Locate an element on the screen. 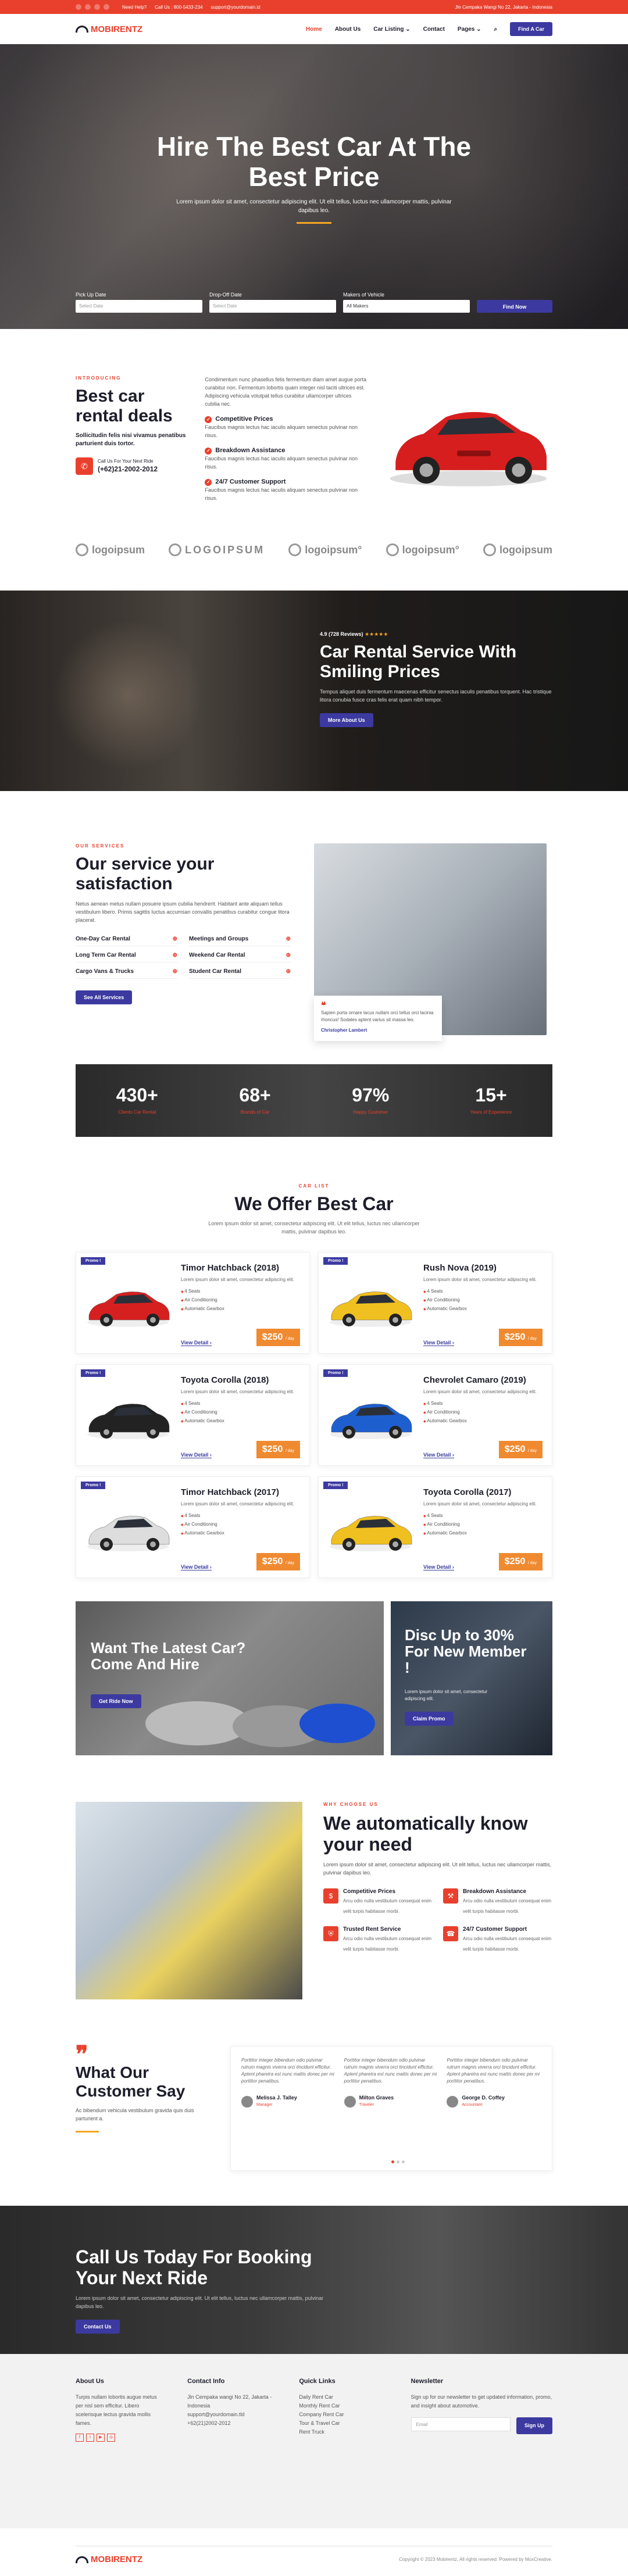 Image resolution: width=628 pixels, height=2576 pixels. instagram-icon: ◎ is located at coordinates (111, 2438).